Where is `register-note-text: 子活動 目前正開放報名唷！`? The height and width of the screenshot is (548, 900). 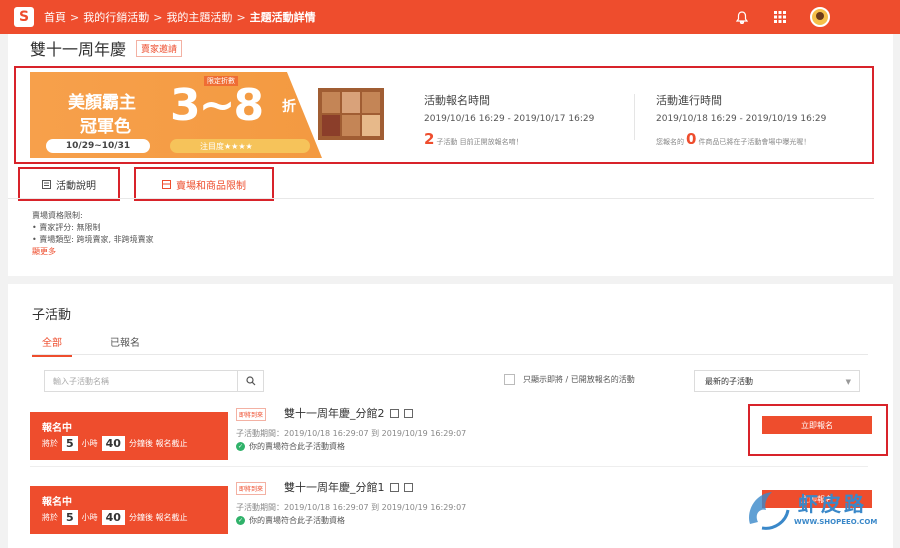
register-note-text: 子活動 目前正開放報名唷！ is located at coordinates (479, 142).